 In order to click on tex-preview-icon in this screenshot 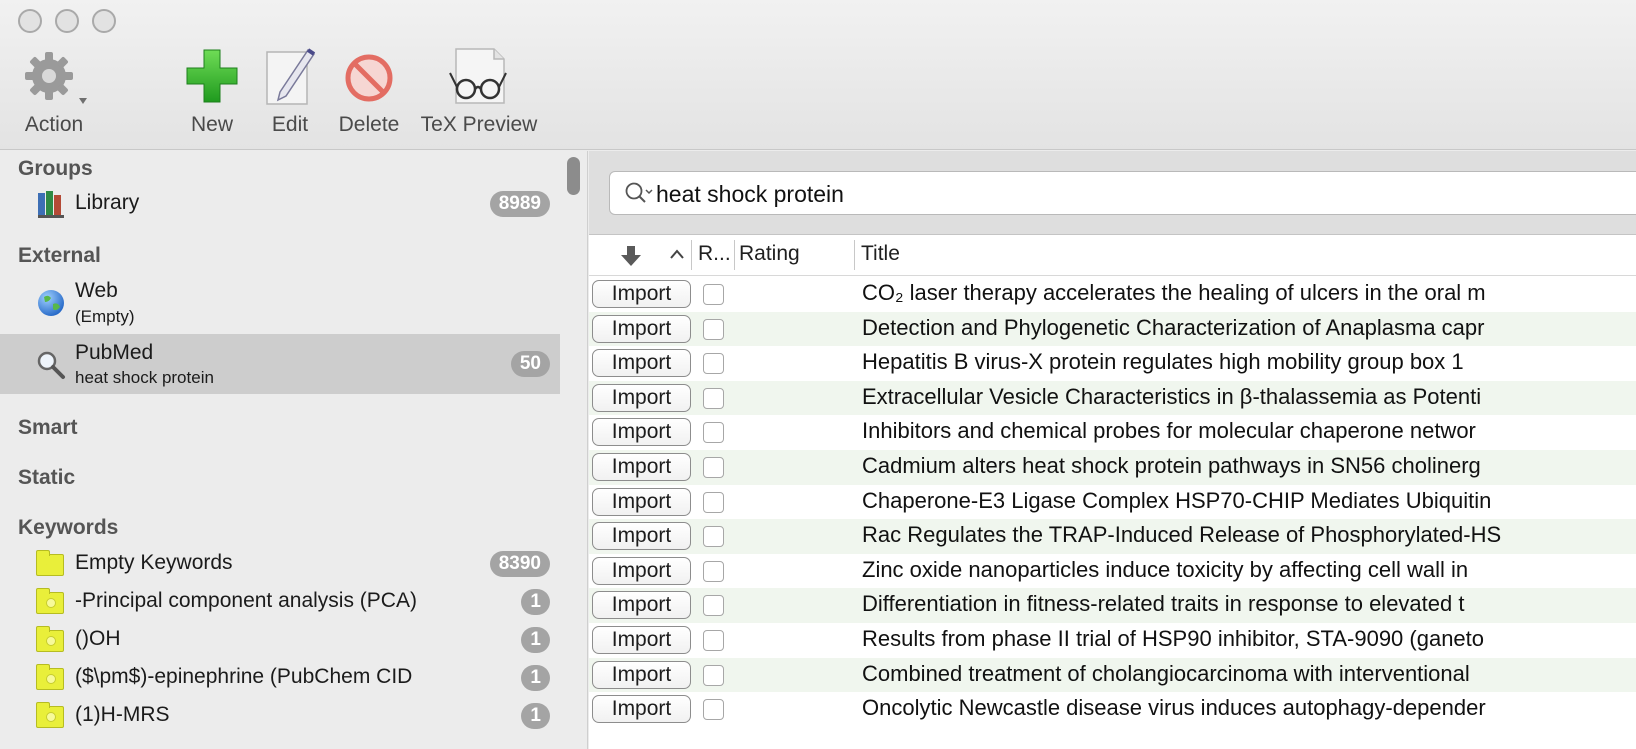, I will do `click(479, 76)`.